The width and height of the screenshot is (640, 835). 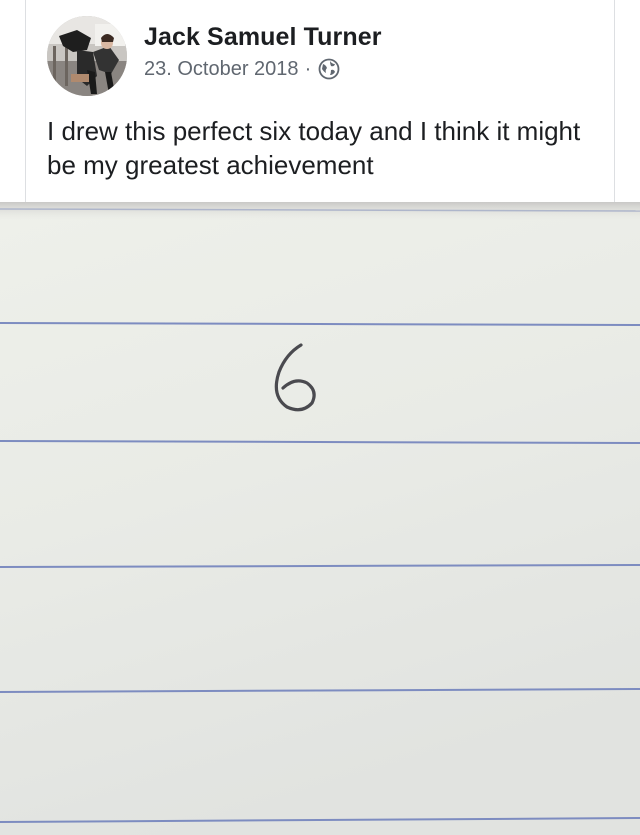 What do you see at coordinates (221, 69) in the screenshot?
I see `post-date: 23. October 2018` at bounding box center [221, 69].